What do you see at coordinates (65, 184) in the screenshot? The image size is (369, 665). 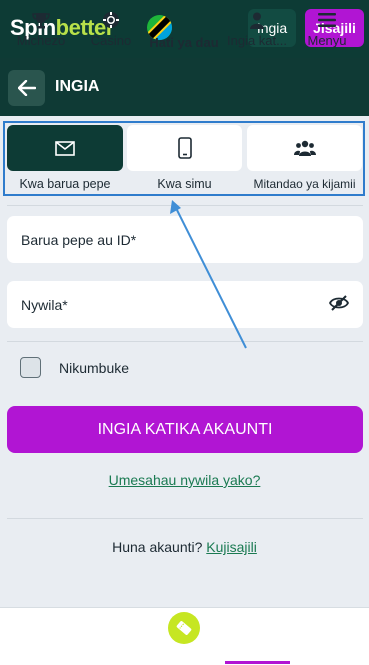 I see `tab-email-label: Kwa barua pepe` at bounding box center [65, 184].